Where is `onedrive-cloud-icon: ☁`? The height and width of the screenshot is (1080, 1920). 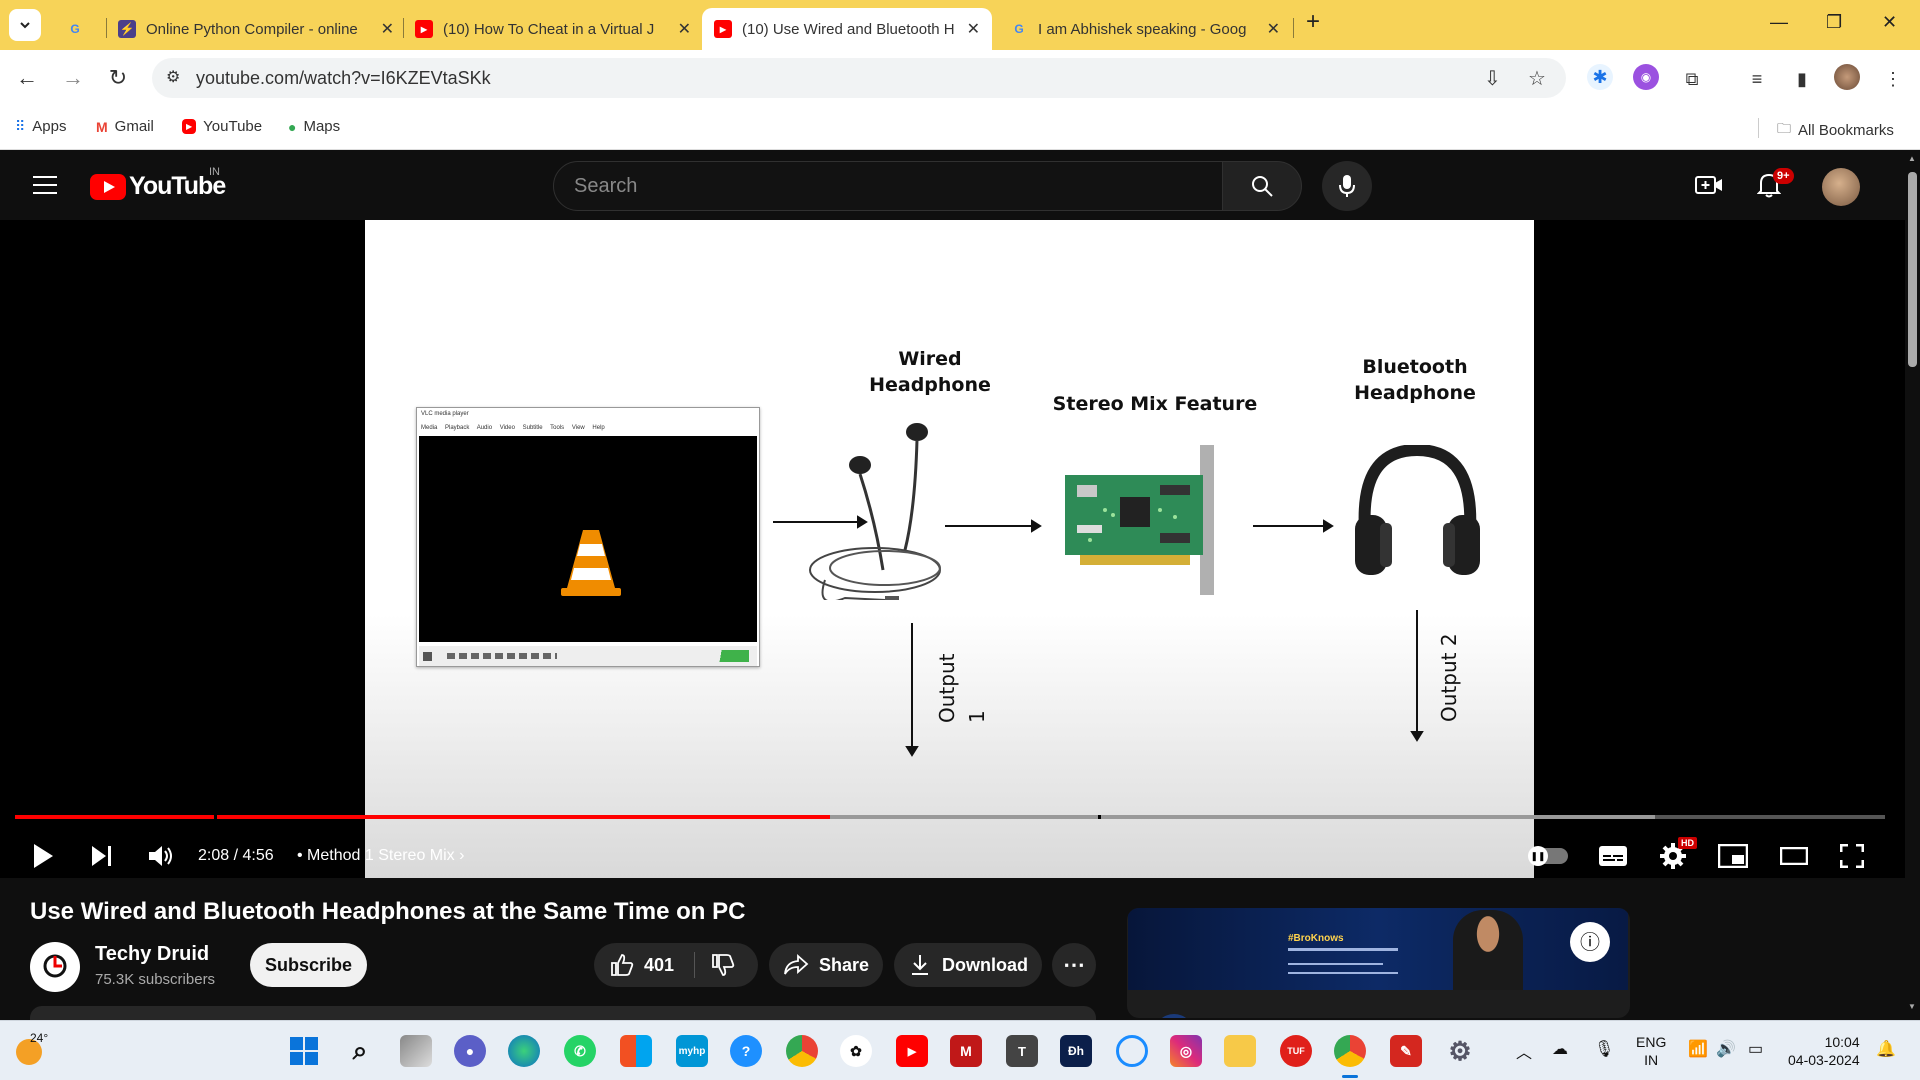 onedrive-cloud-icon: ☁ is located at coordinates (1560, 1049).